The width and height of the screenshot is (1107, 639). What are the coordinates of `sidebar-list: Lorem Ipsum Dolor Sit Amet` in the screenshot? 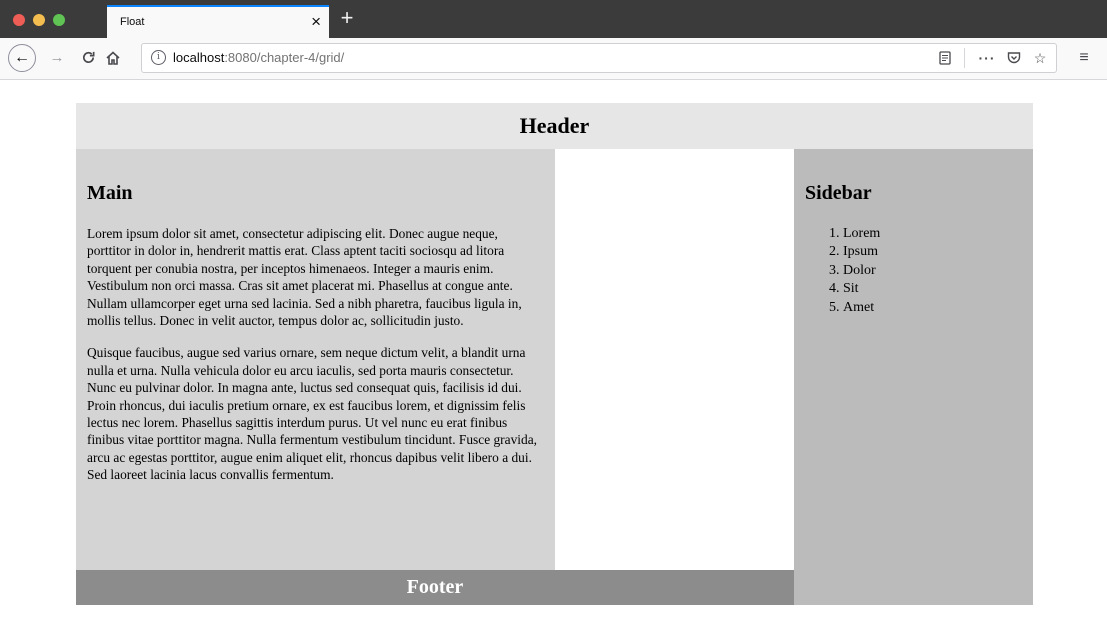 It's located at (919, 271).